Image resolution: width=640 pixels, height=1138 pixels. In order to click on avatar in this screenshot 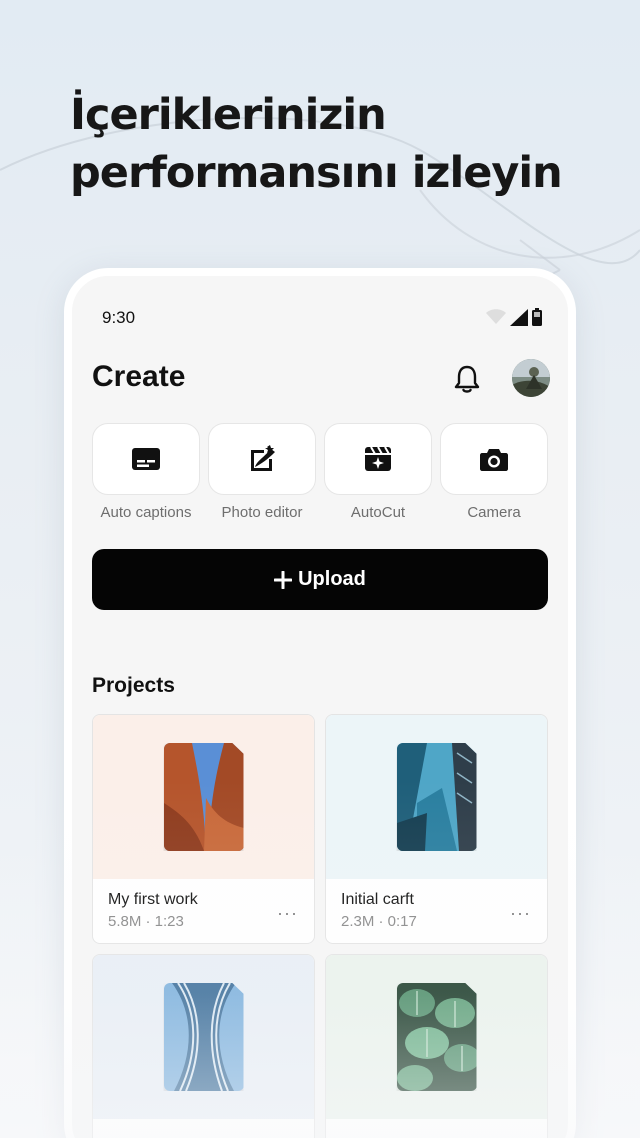, I will do `click(531, 378)`.